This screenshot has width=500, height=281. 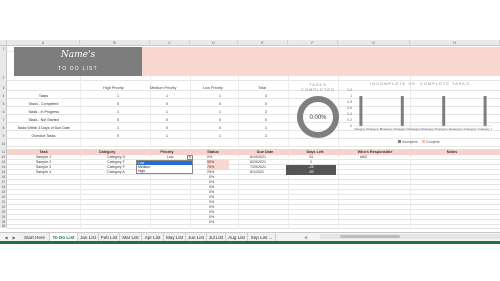 I want to click on priority-dropdown-list: Low Medium High, so click(x=164, y=167).